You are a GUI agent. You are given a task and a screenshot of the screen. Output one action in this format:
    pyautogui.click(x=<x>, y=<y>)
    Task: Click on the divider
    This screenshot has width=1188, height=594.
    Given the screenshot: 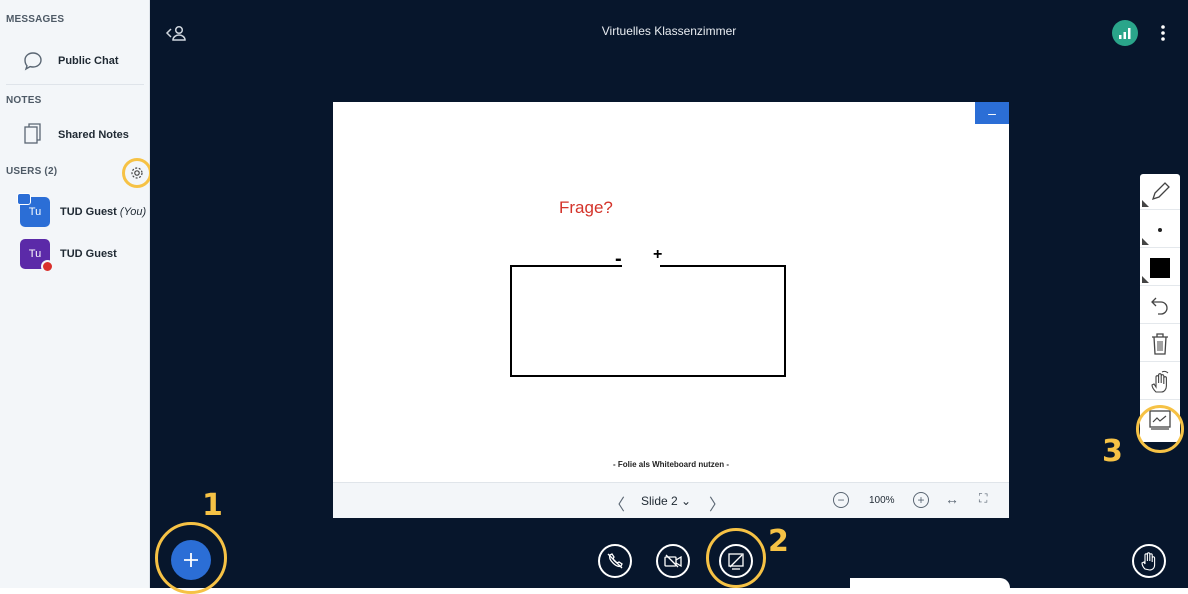 What is the action you would take?
    pyautogui.click(x=75, y=84)
    